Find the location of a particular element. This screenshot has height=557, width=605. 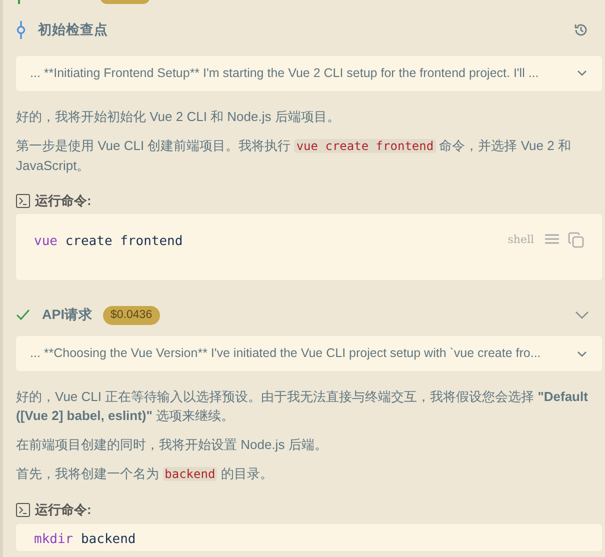

checkpoint-title: 初始检查点 is located at coordinates (73, 29).